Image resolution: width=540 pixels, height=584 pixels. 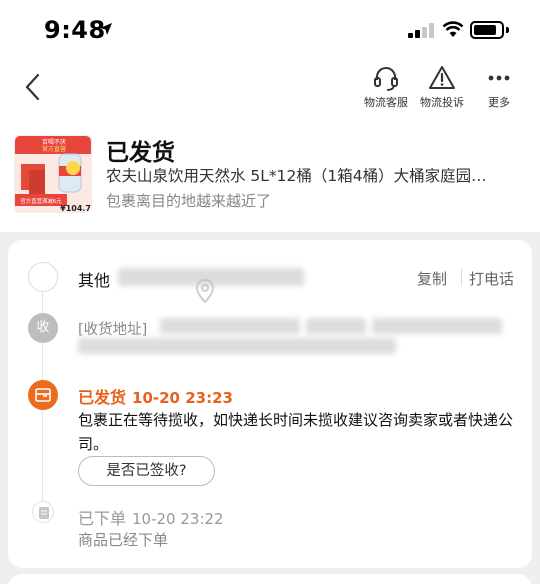 I want to click on more-label: 更多, so click(x=499, y=102).